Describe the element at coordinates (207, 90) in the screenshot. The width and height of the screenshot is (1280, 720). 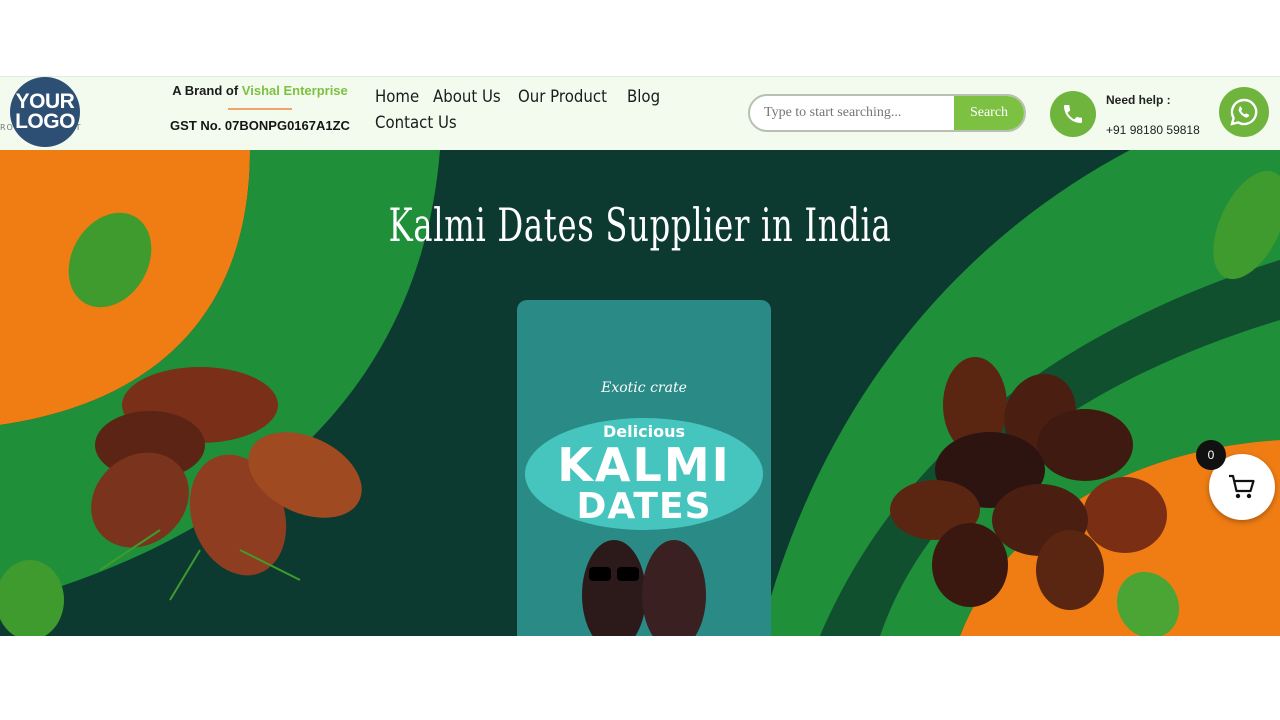
I see `brand-prefix: A Brand of` at that location.